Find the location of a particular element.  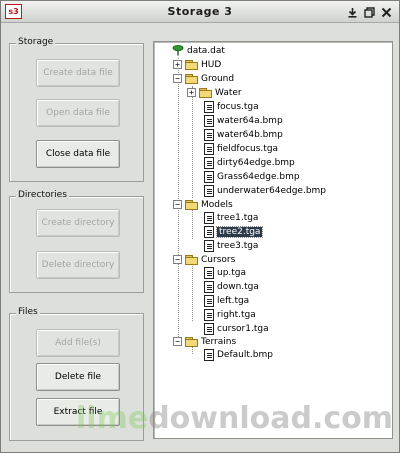

restore-icon is located at coordinates (369, 12).